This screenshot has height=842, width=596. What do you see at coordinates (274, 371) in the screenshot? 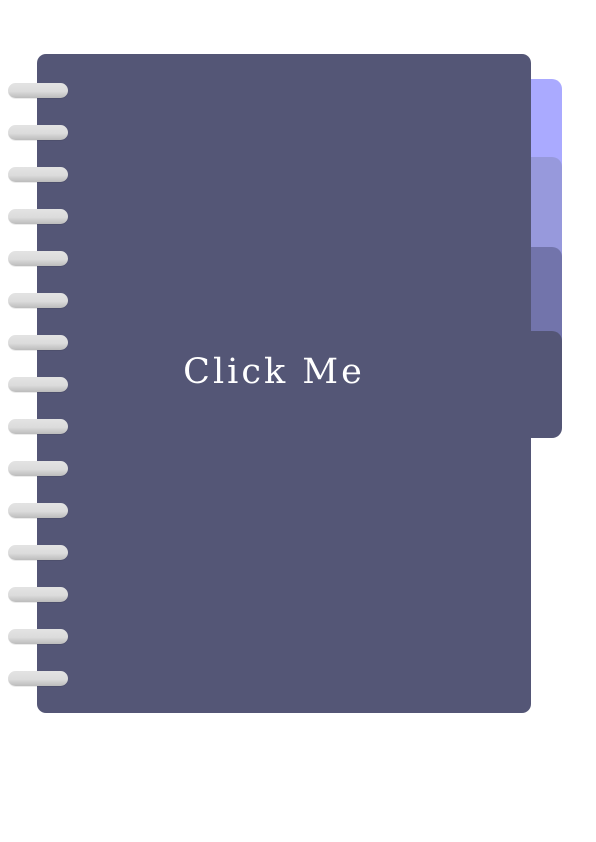
I see `click-me-label: Click Me` at bounding box center [274, 371].